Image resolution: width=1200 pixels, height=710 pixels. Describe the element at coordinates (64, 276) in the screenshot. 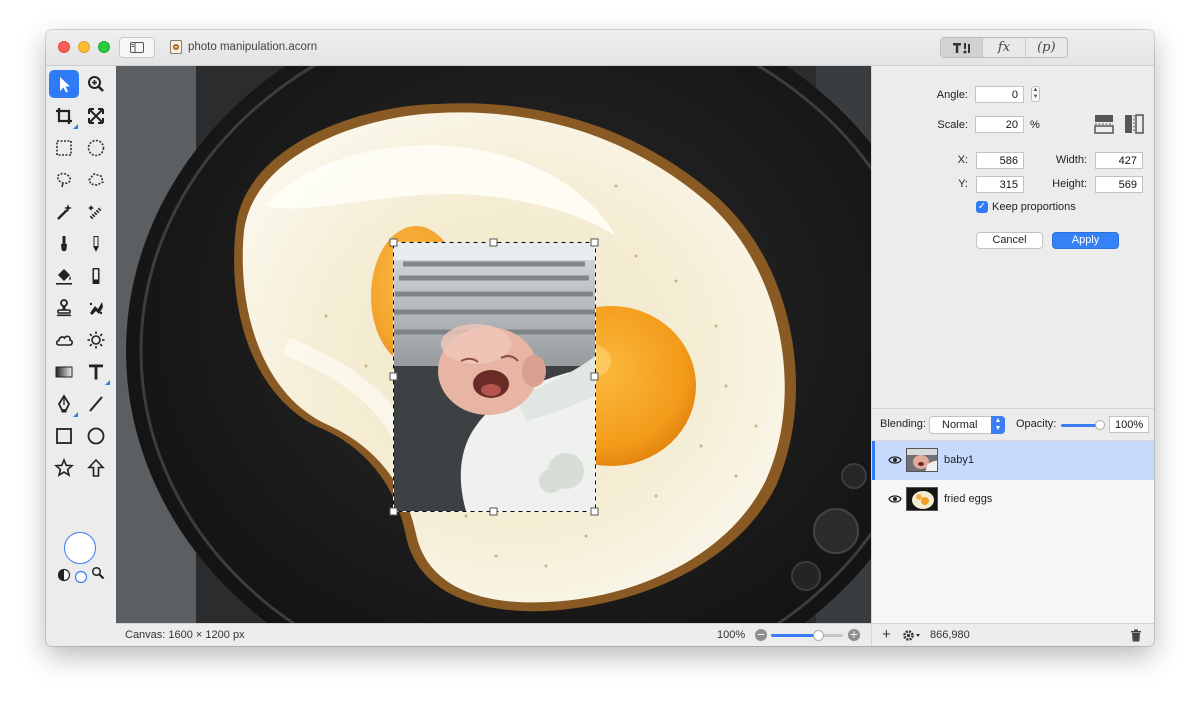

I see `paint-bucket-icon` at that location.